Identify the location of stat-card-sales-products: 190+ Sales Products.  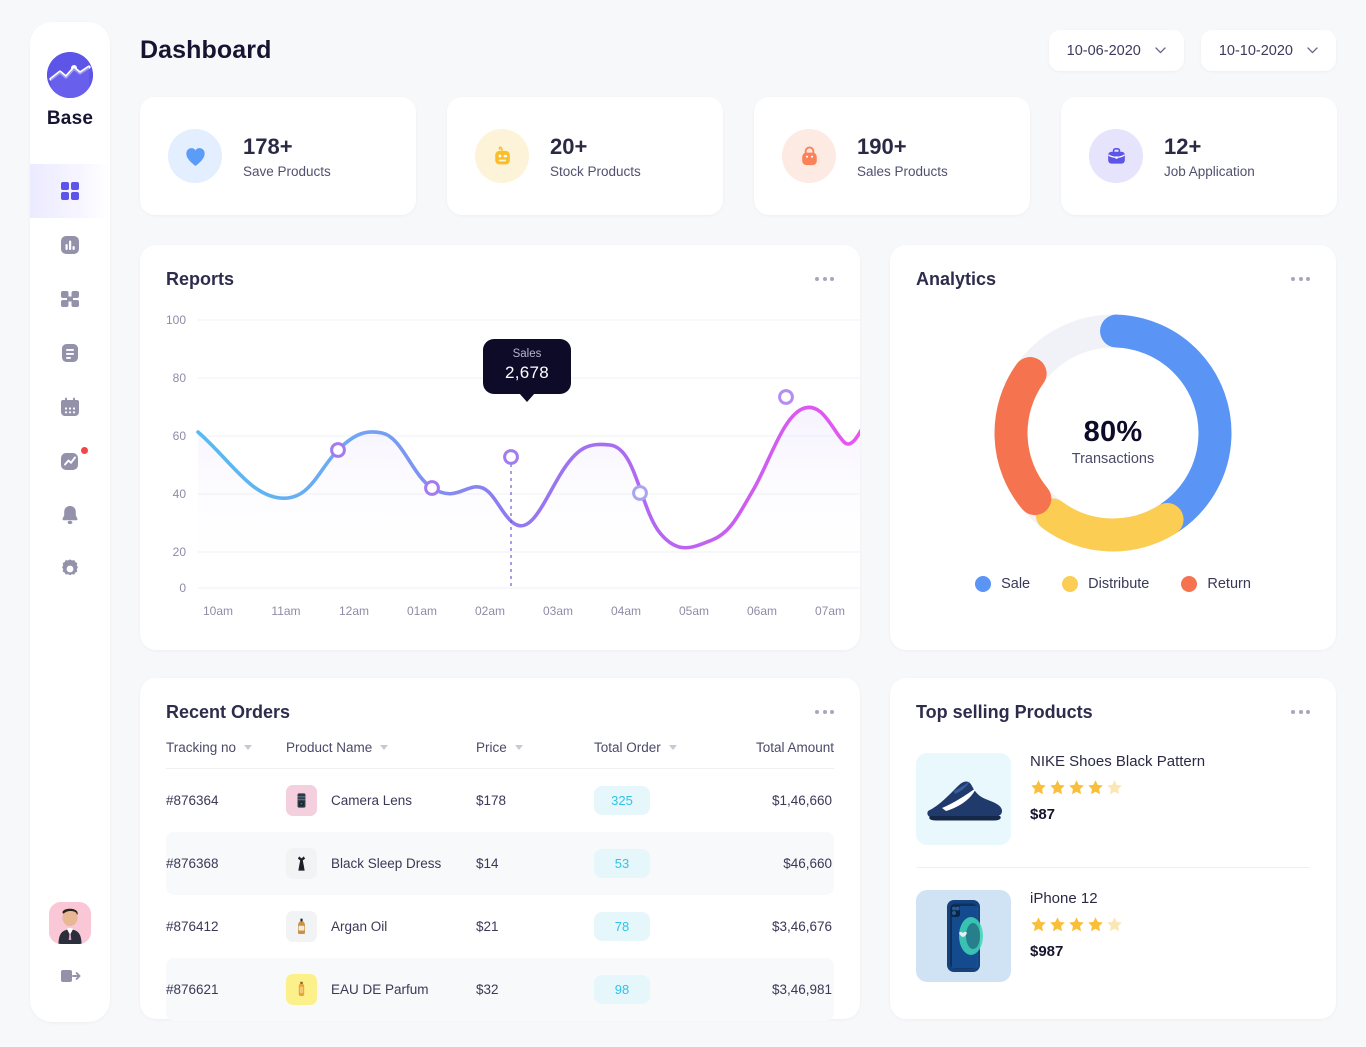
(892, 156).